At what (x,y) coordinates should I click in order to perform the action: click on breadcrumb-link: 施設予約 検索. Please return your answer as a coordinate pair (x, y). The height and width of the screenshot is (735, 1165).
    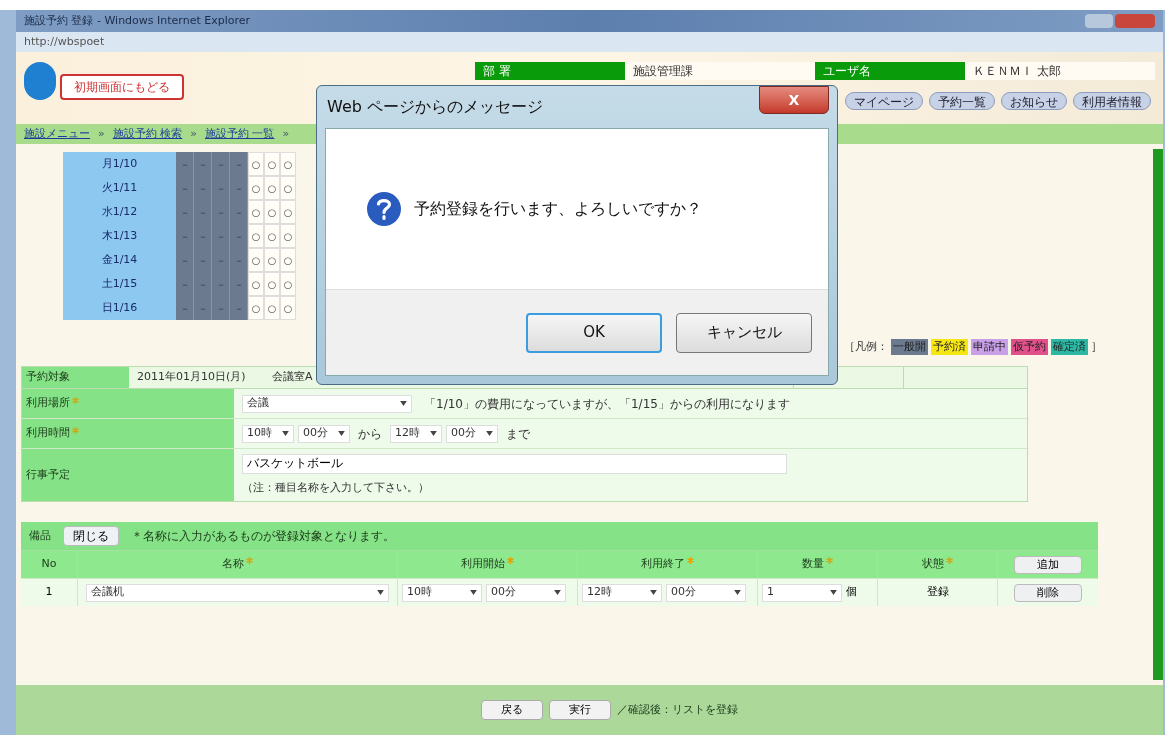
    Looking at the image, I should click on (147, 134).